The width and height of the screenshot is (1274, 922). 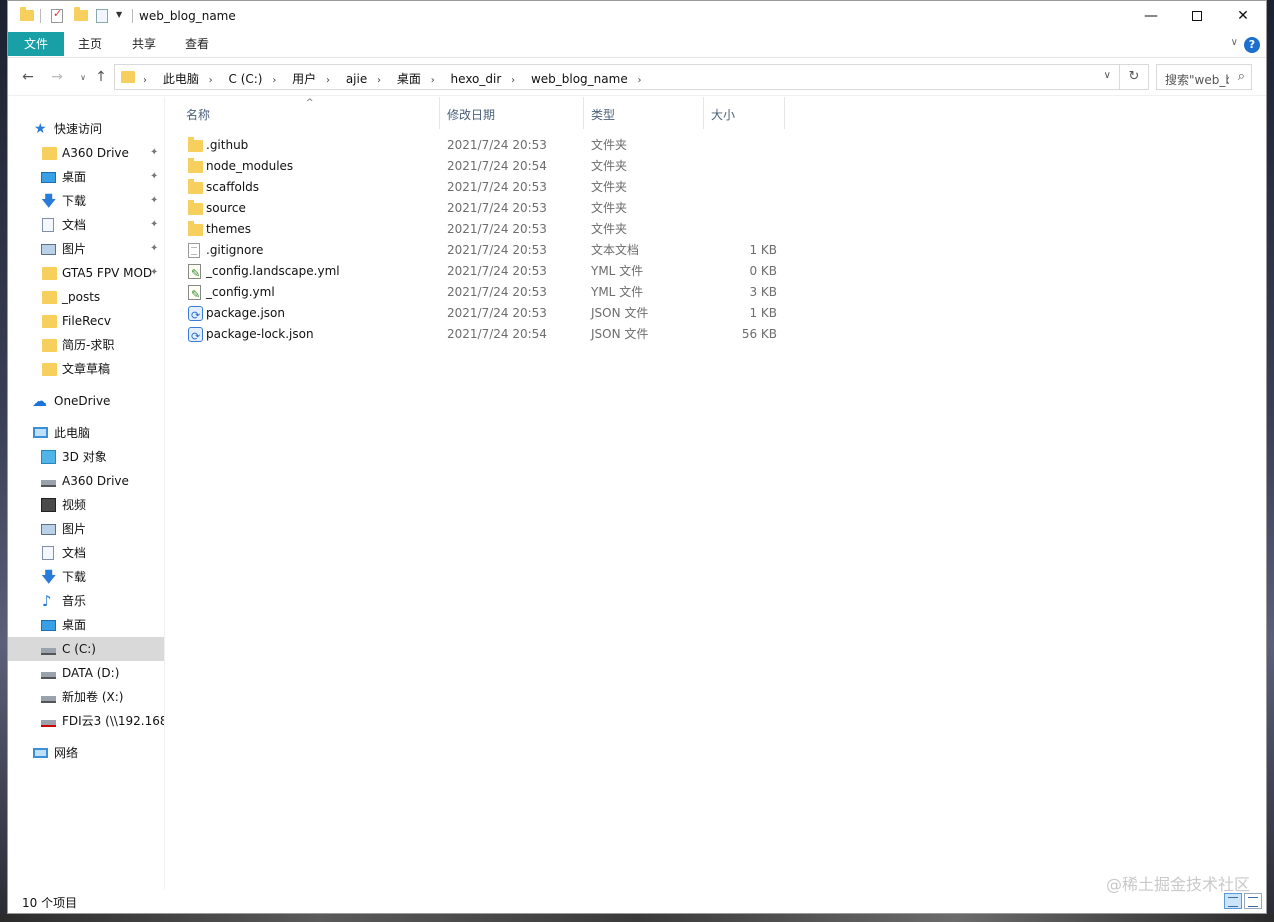 I want to click on sidebar-item-3d-objects: 3D 对象, so click(x=86, y=457).